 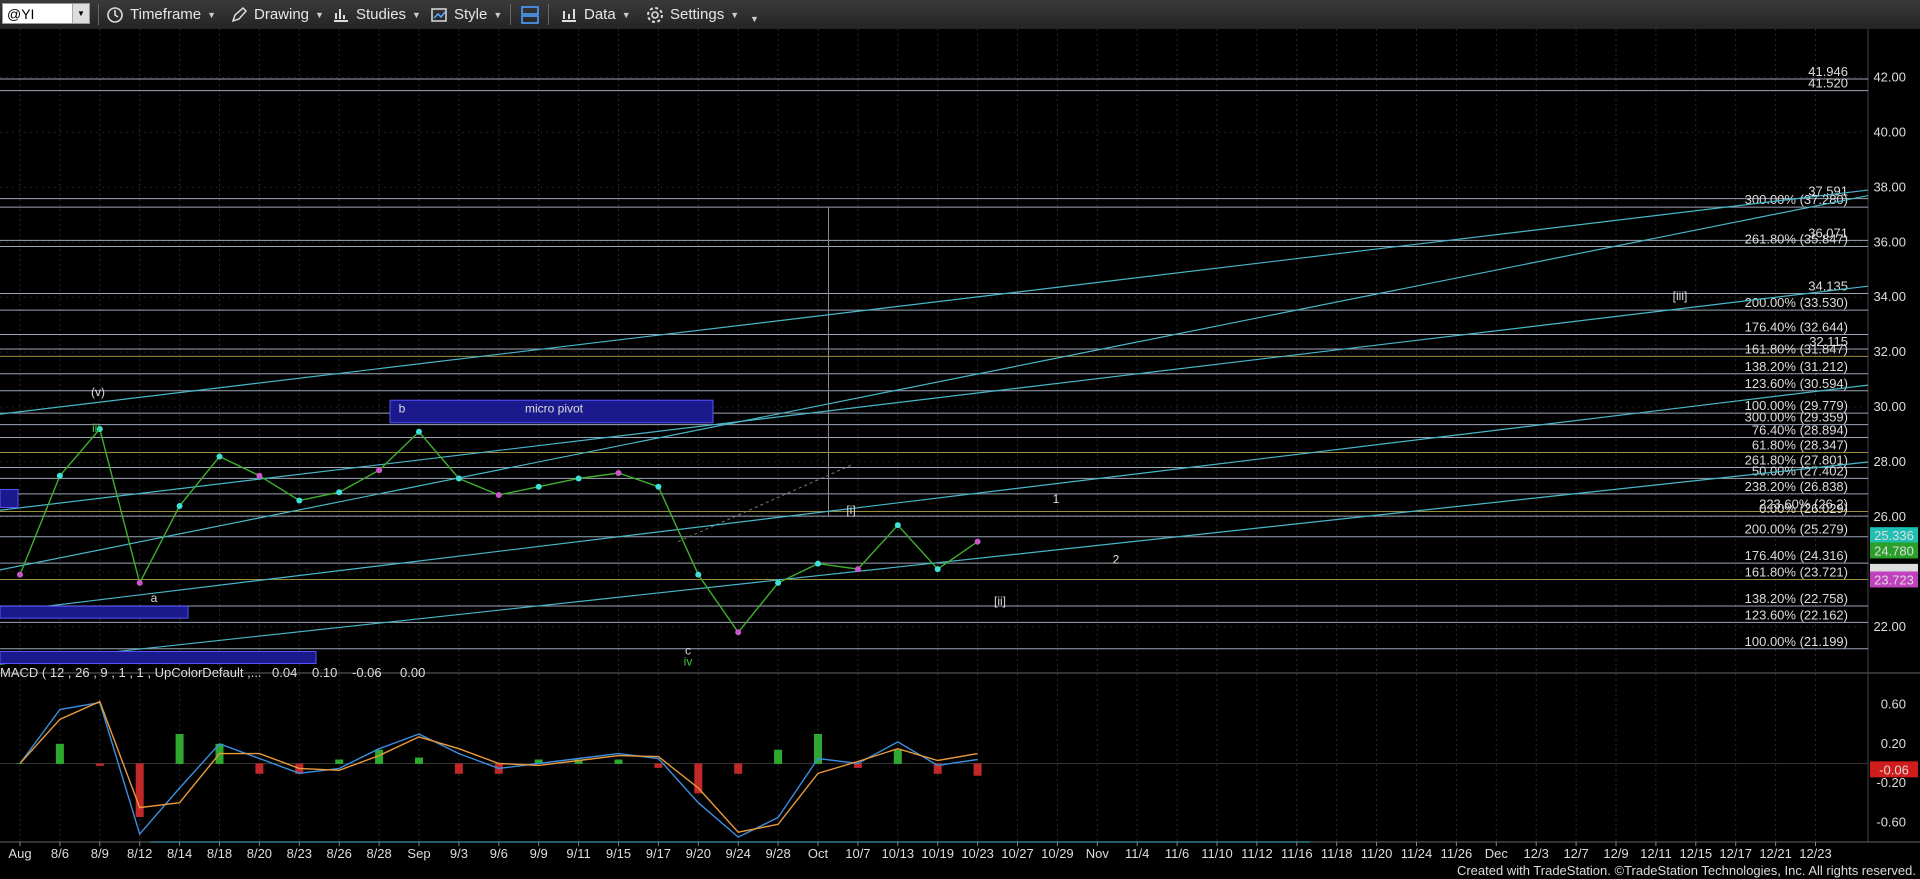 I want to click on x-axis-tick-label: 9/6, so click(x=499, y=853).